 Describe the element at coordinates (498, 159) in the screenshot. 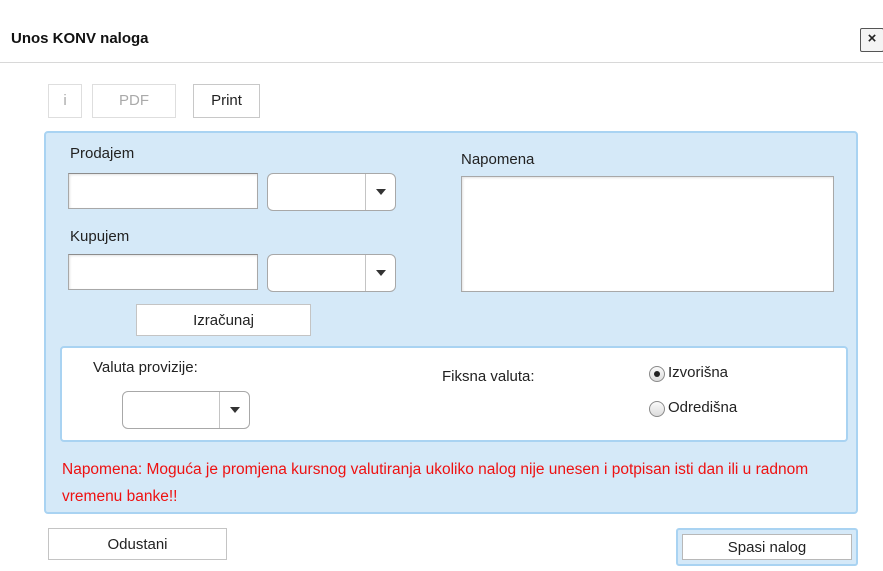

I see `note-label: Napomena` at that location.